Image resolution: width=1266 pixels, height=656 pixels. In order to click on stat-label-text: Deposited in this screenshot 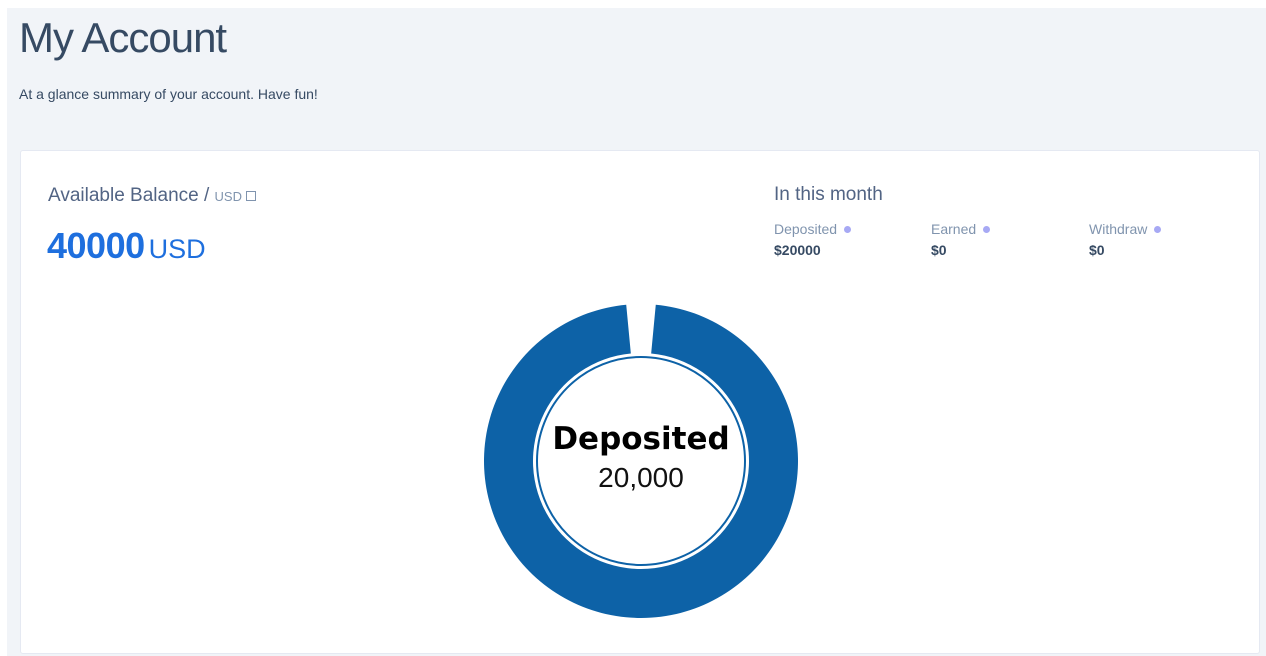, I will do `click(806, 229)`.